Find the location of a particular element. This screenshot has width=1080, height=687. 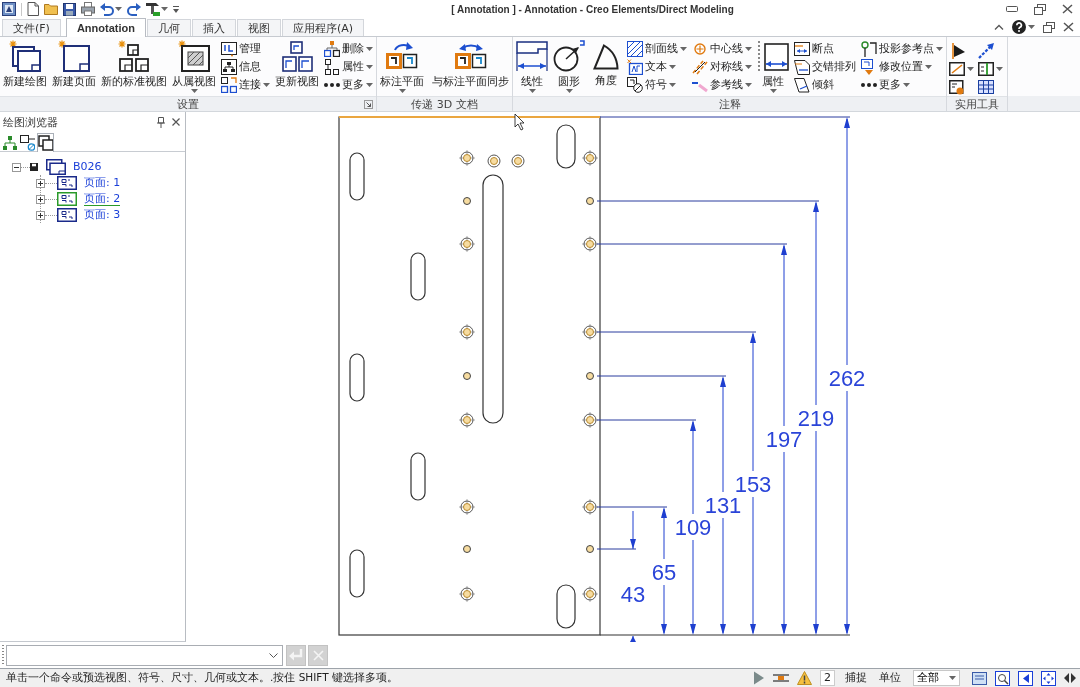

ribbon-button: 线性 is located at coordinates (532, 66).